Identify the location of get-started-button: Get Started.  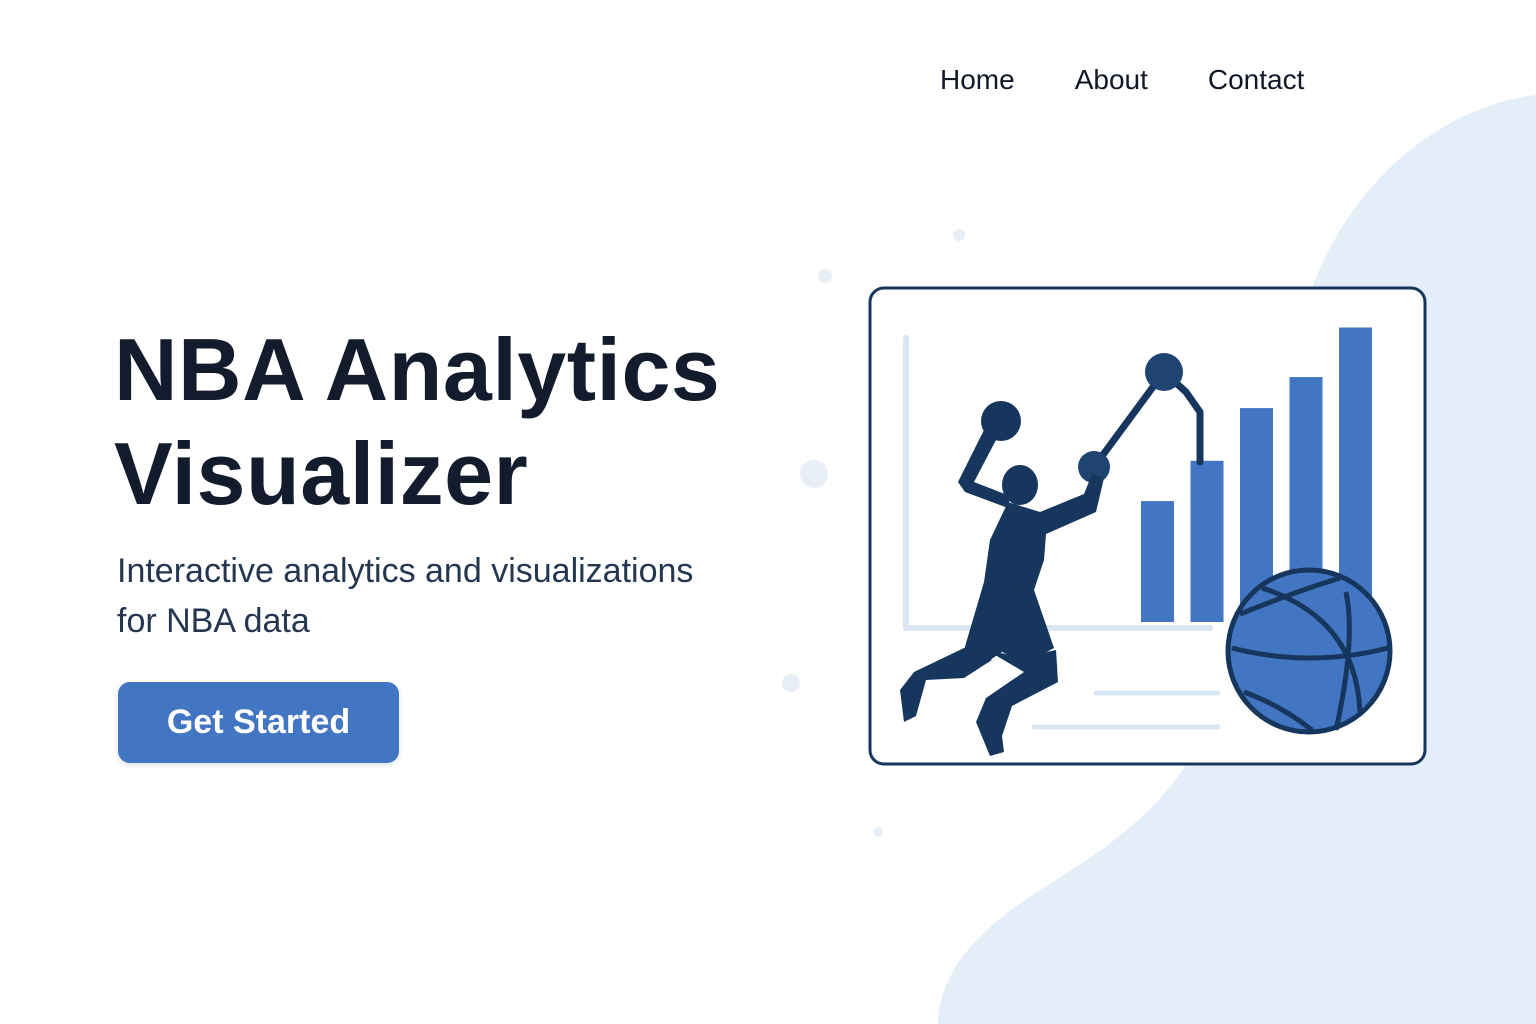
(258, 722).